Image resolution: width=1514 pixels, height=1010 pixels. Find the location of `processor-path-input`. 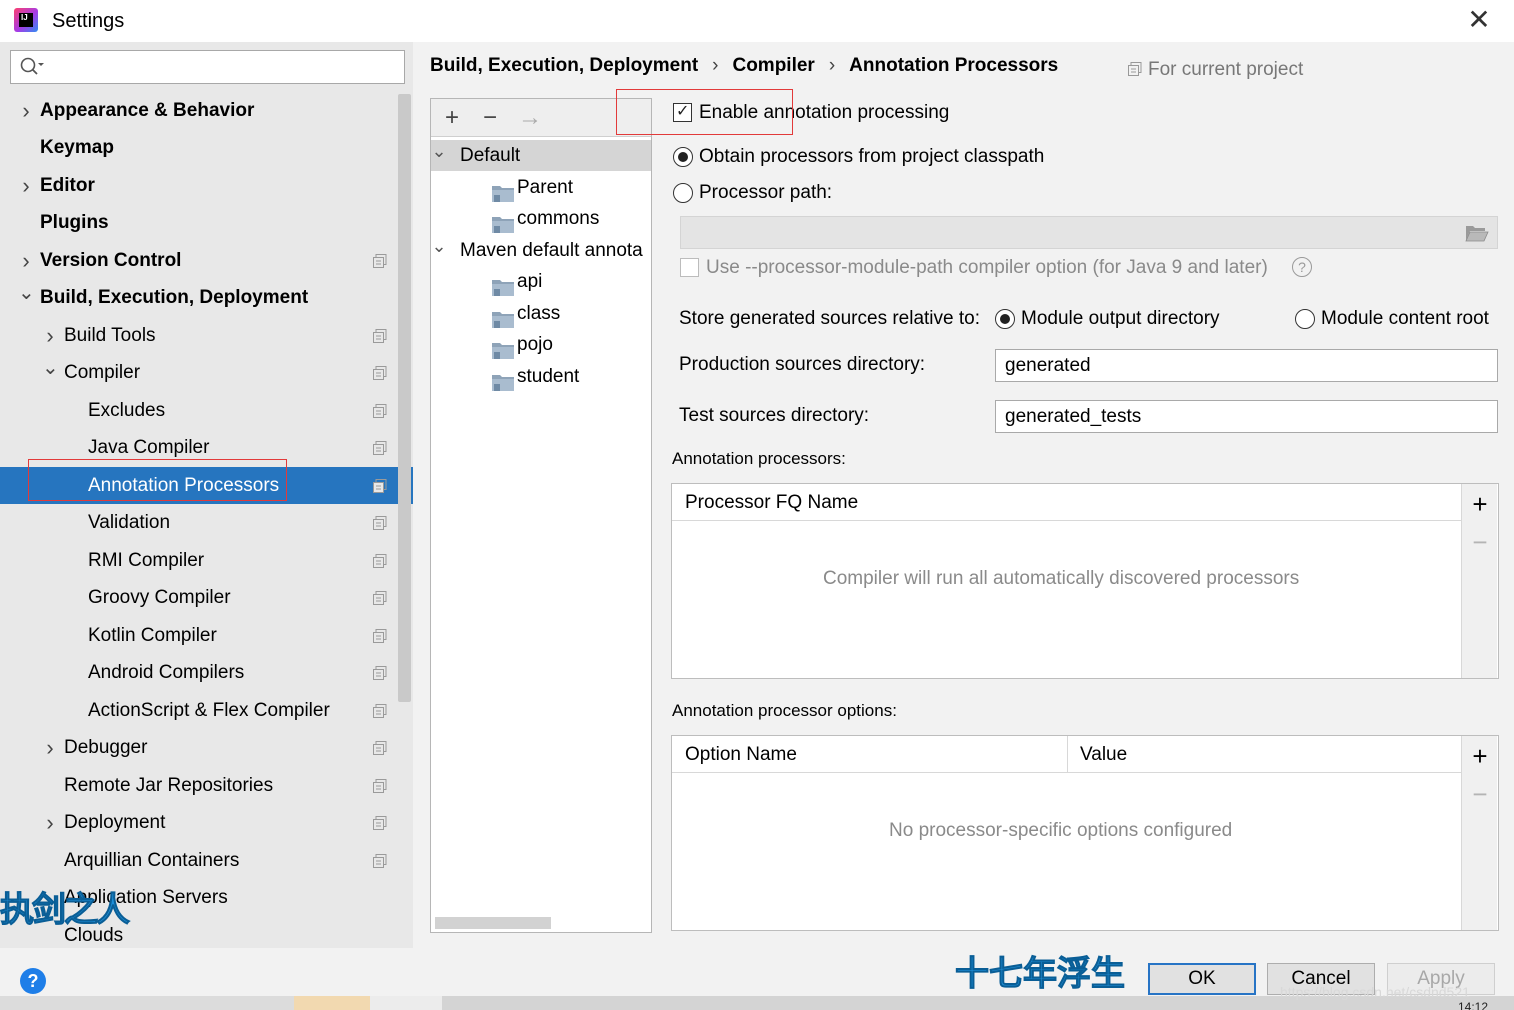

processor-path-input is located at coordinates (1089, 232).